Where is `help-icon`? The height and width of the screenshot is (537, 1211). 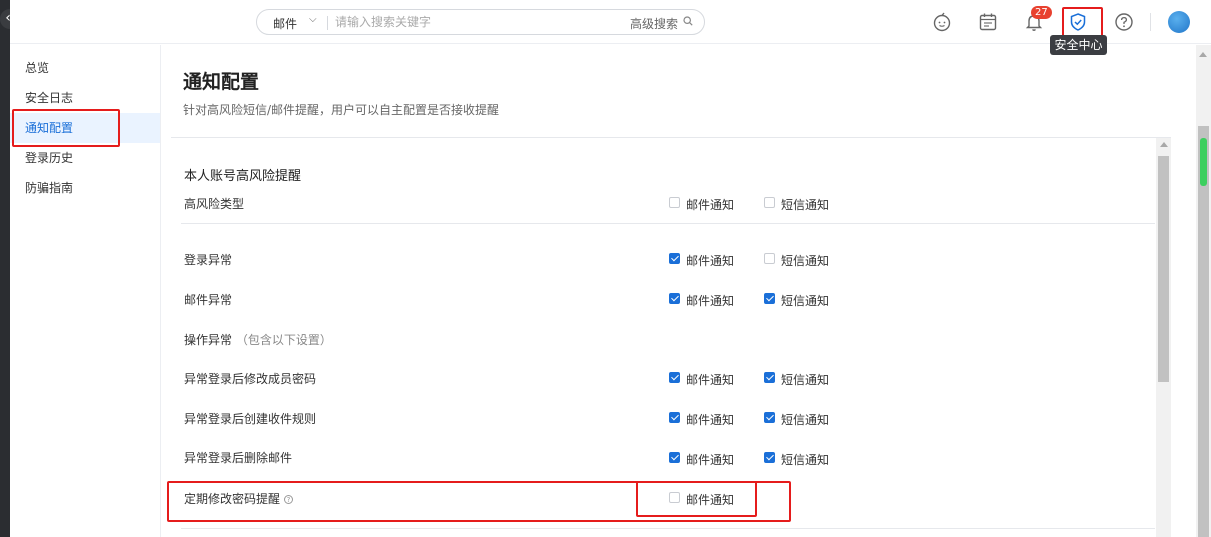 help-icon is located at coordinates (1124, 22).